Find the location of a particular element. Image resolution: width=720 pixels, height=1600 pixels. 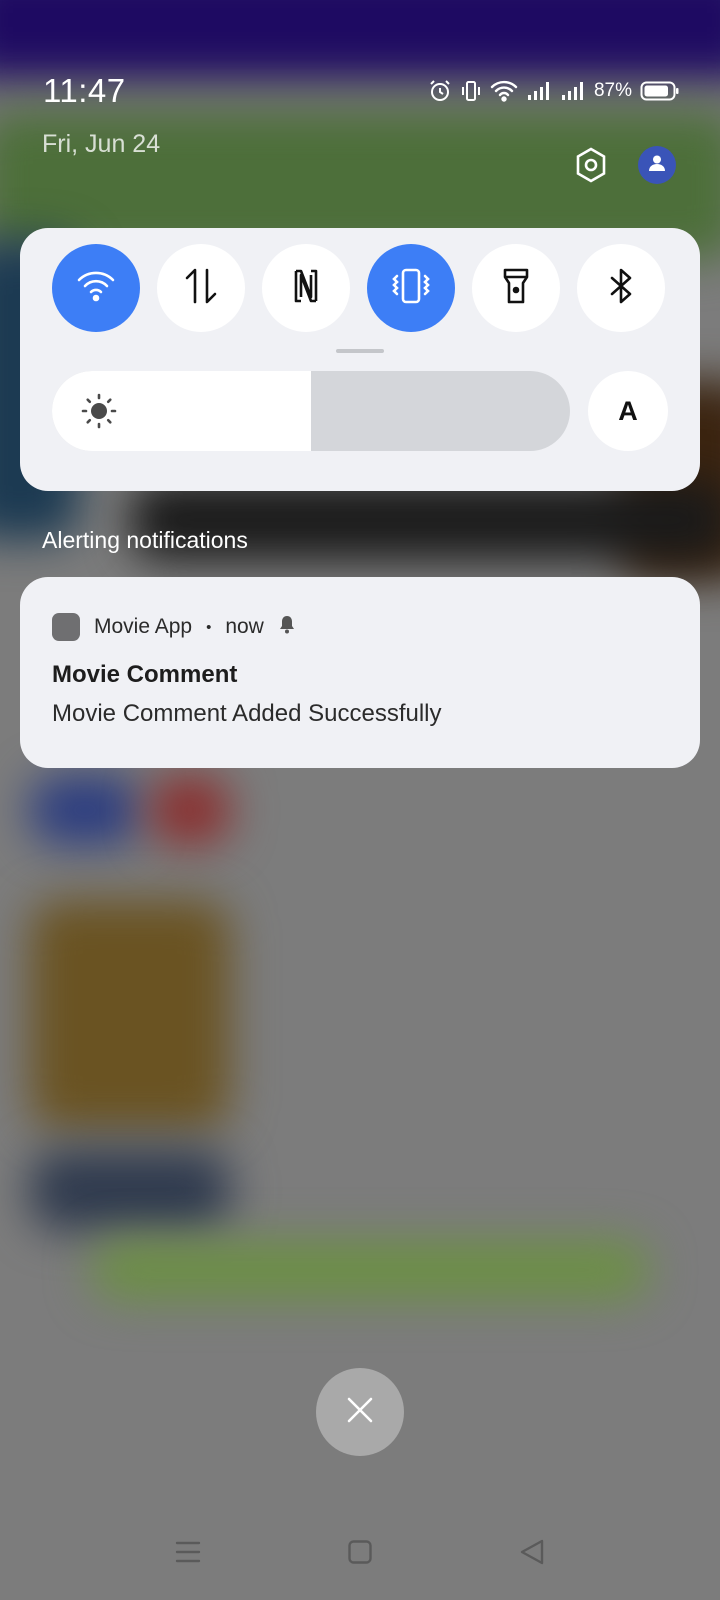

sun-icon is located at coordinates (99, 411).